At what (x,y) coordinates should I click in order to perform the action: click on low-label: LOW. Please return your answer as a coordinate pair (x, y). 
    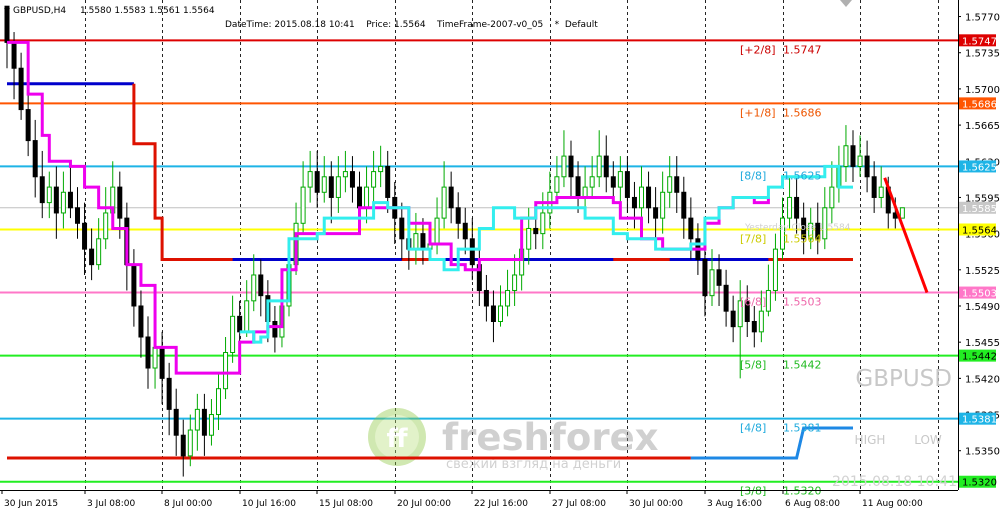
    Looking at the image, I should click on (928, 440).